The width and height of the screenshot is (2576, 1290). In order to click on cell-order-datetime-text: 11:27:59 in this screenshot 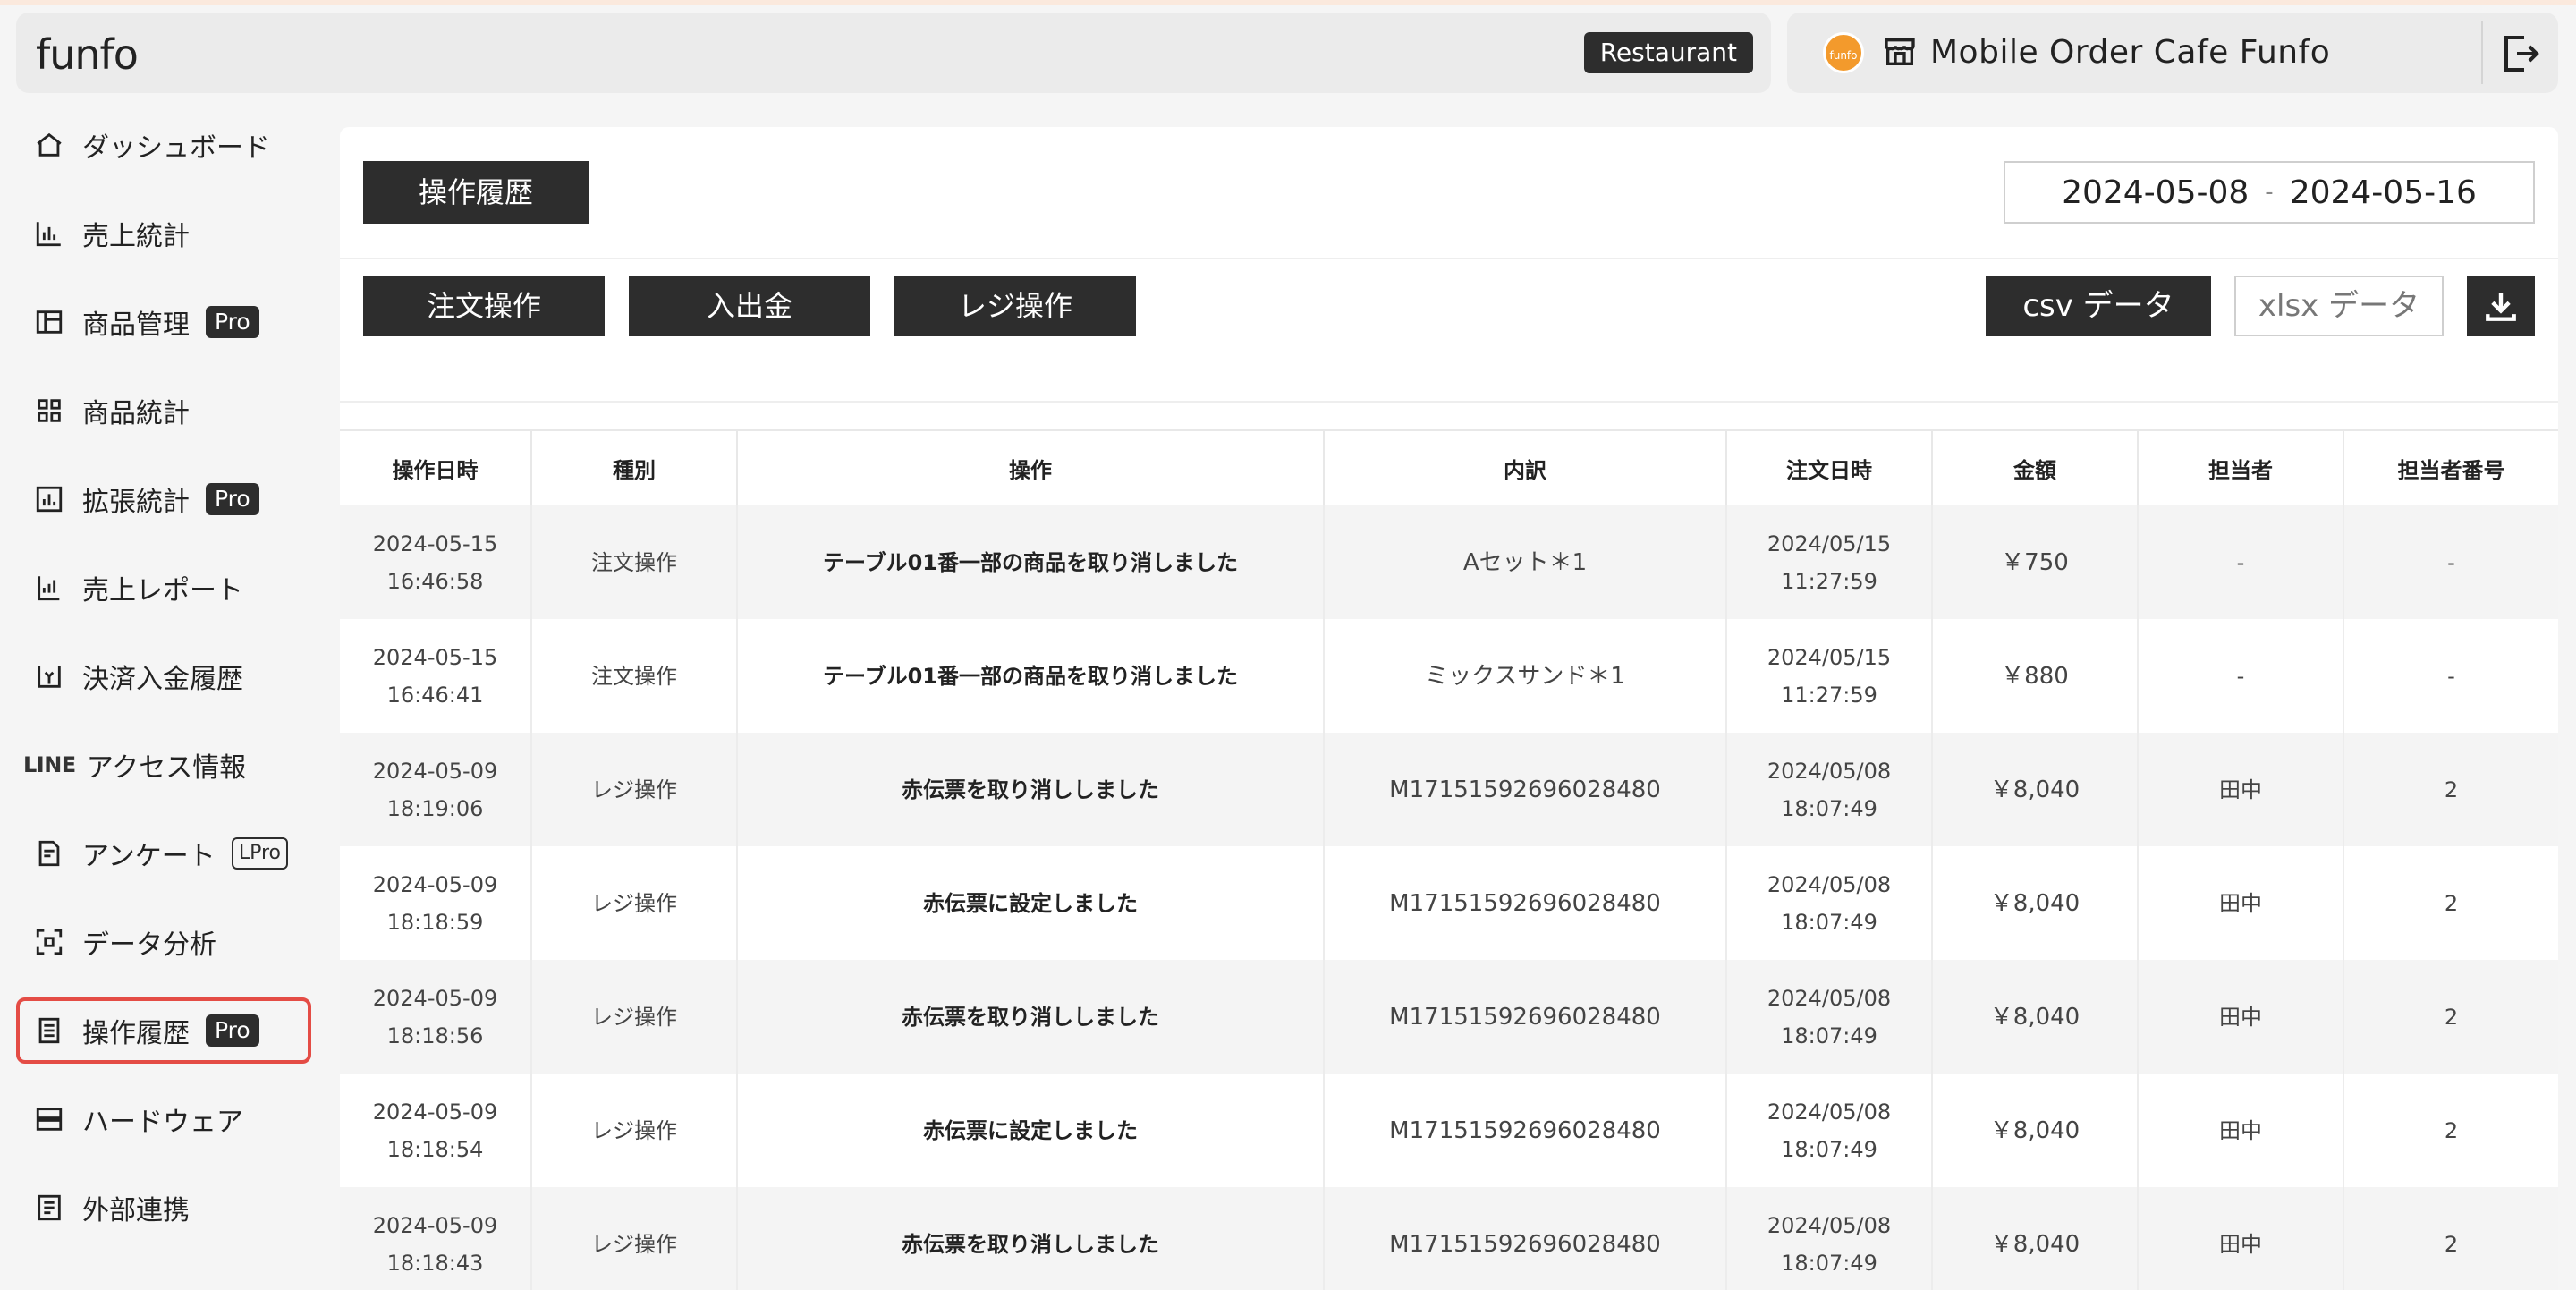, I will do `click(1829, 581)`.